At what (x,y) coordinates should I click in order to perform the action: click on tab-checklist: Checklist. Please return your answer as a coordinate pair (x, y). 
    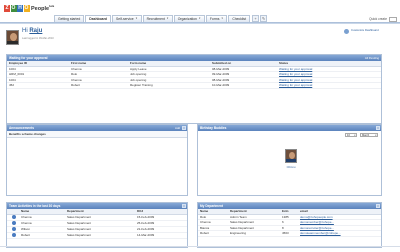
    Looking at the image, I should click on (239, 18).